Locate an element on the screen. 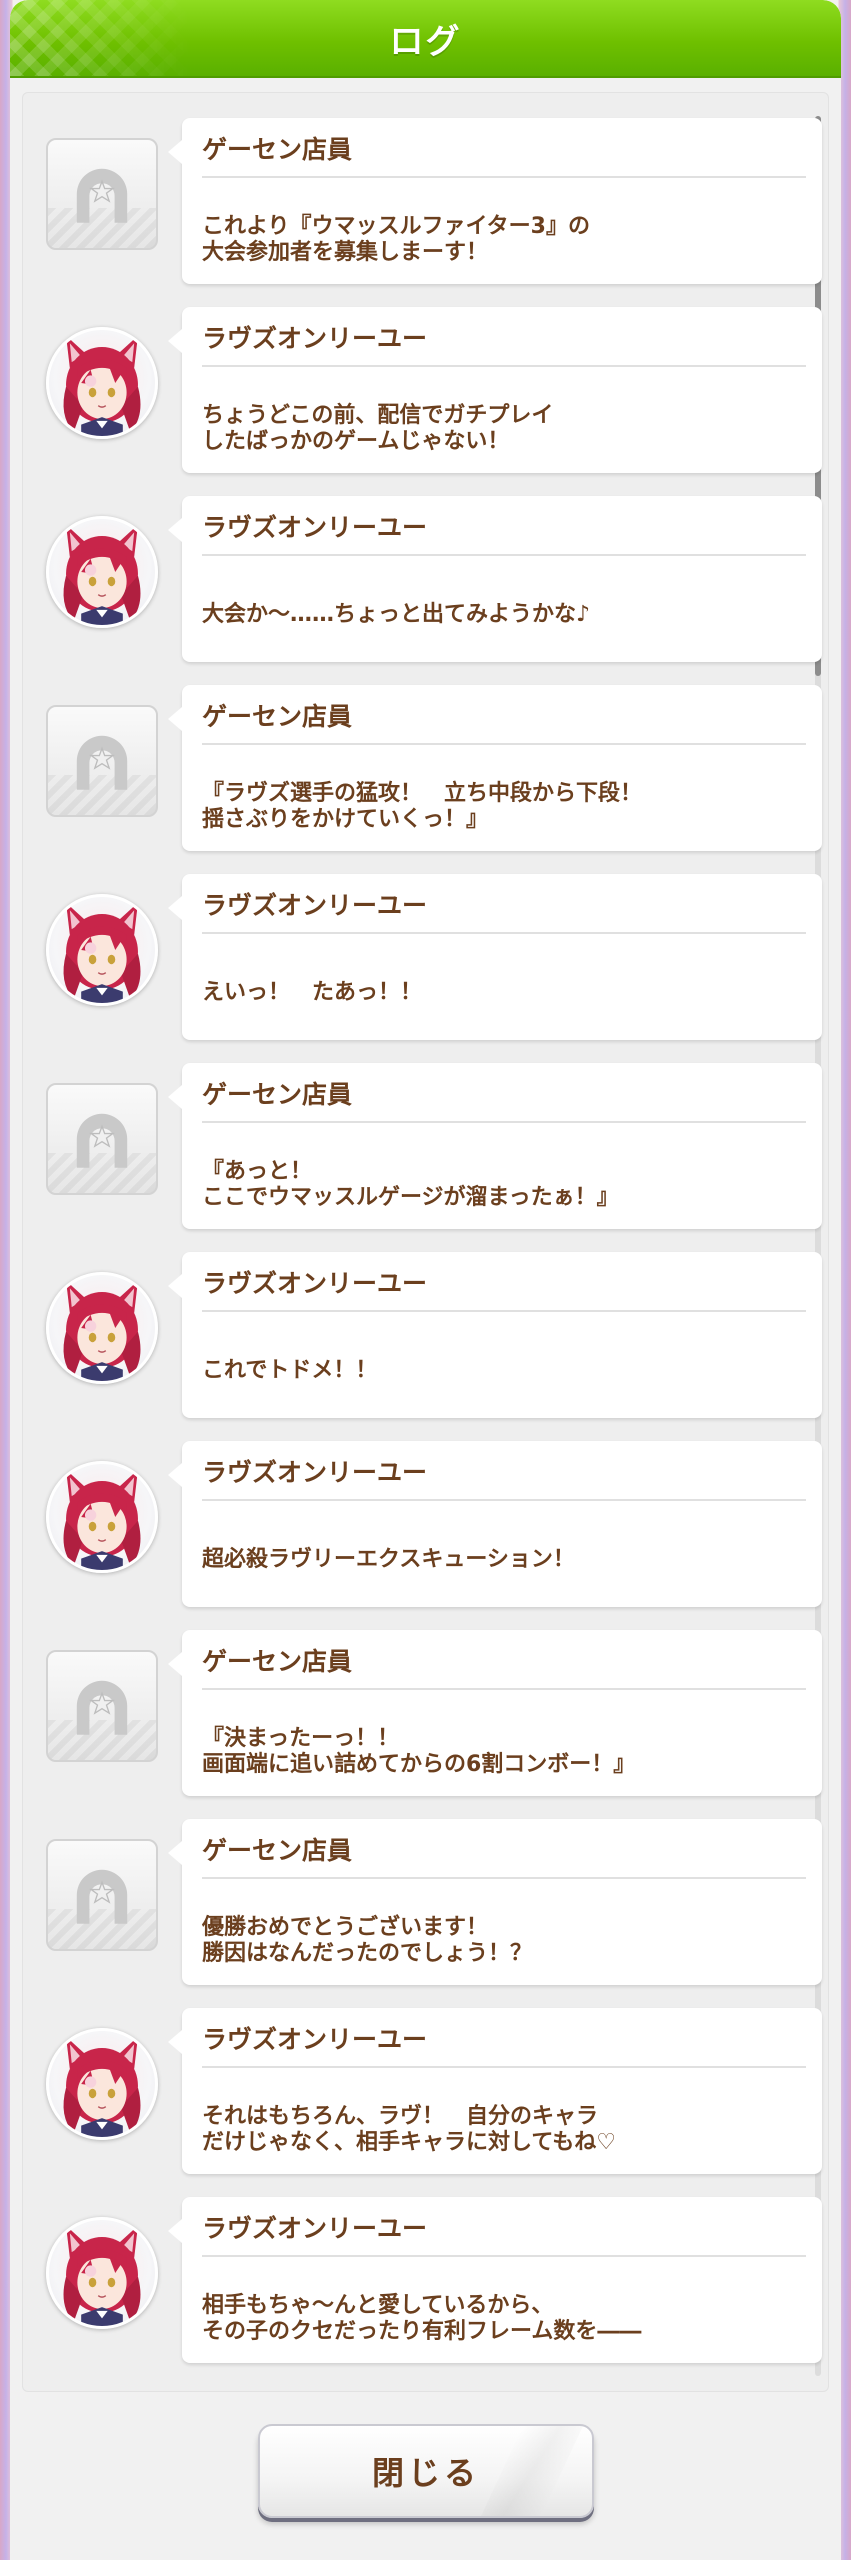 Image resolution: width=851 pixels, height=2560 pixels. log-entry: ゲーセン店員 『決まったーっ！！ 画面端に追い詰めてからの6割コンボー！』 is located at coordinates (425, 1715).